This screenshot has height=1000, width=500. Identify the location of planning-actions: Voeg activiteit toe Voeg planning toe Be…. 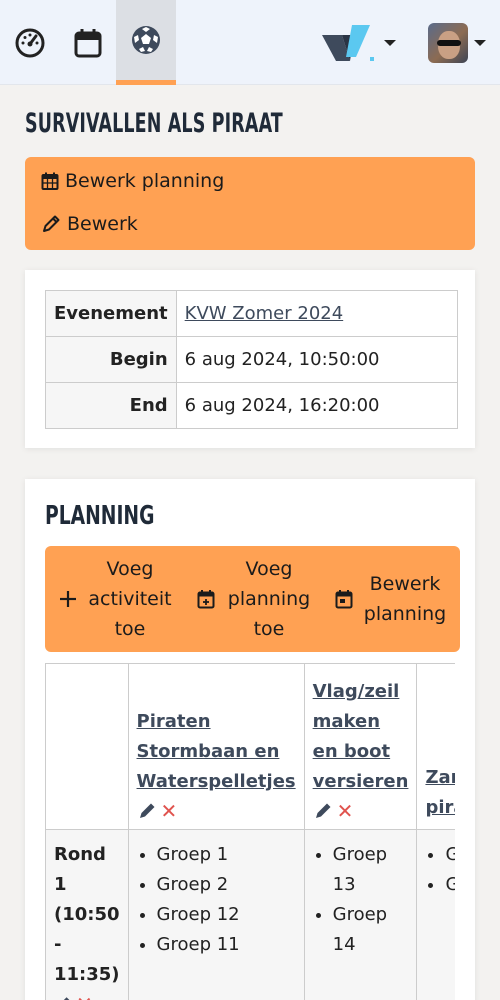
(252, 599).